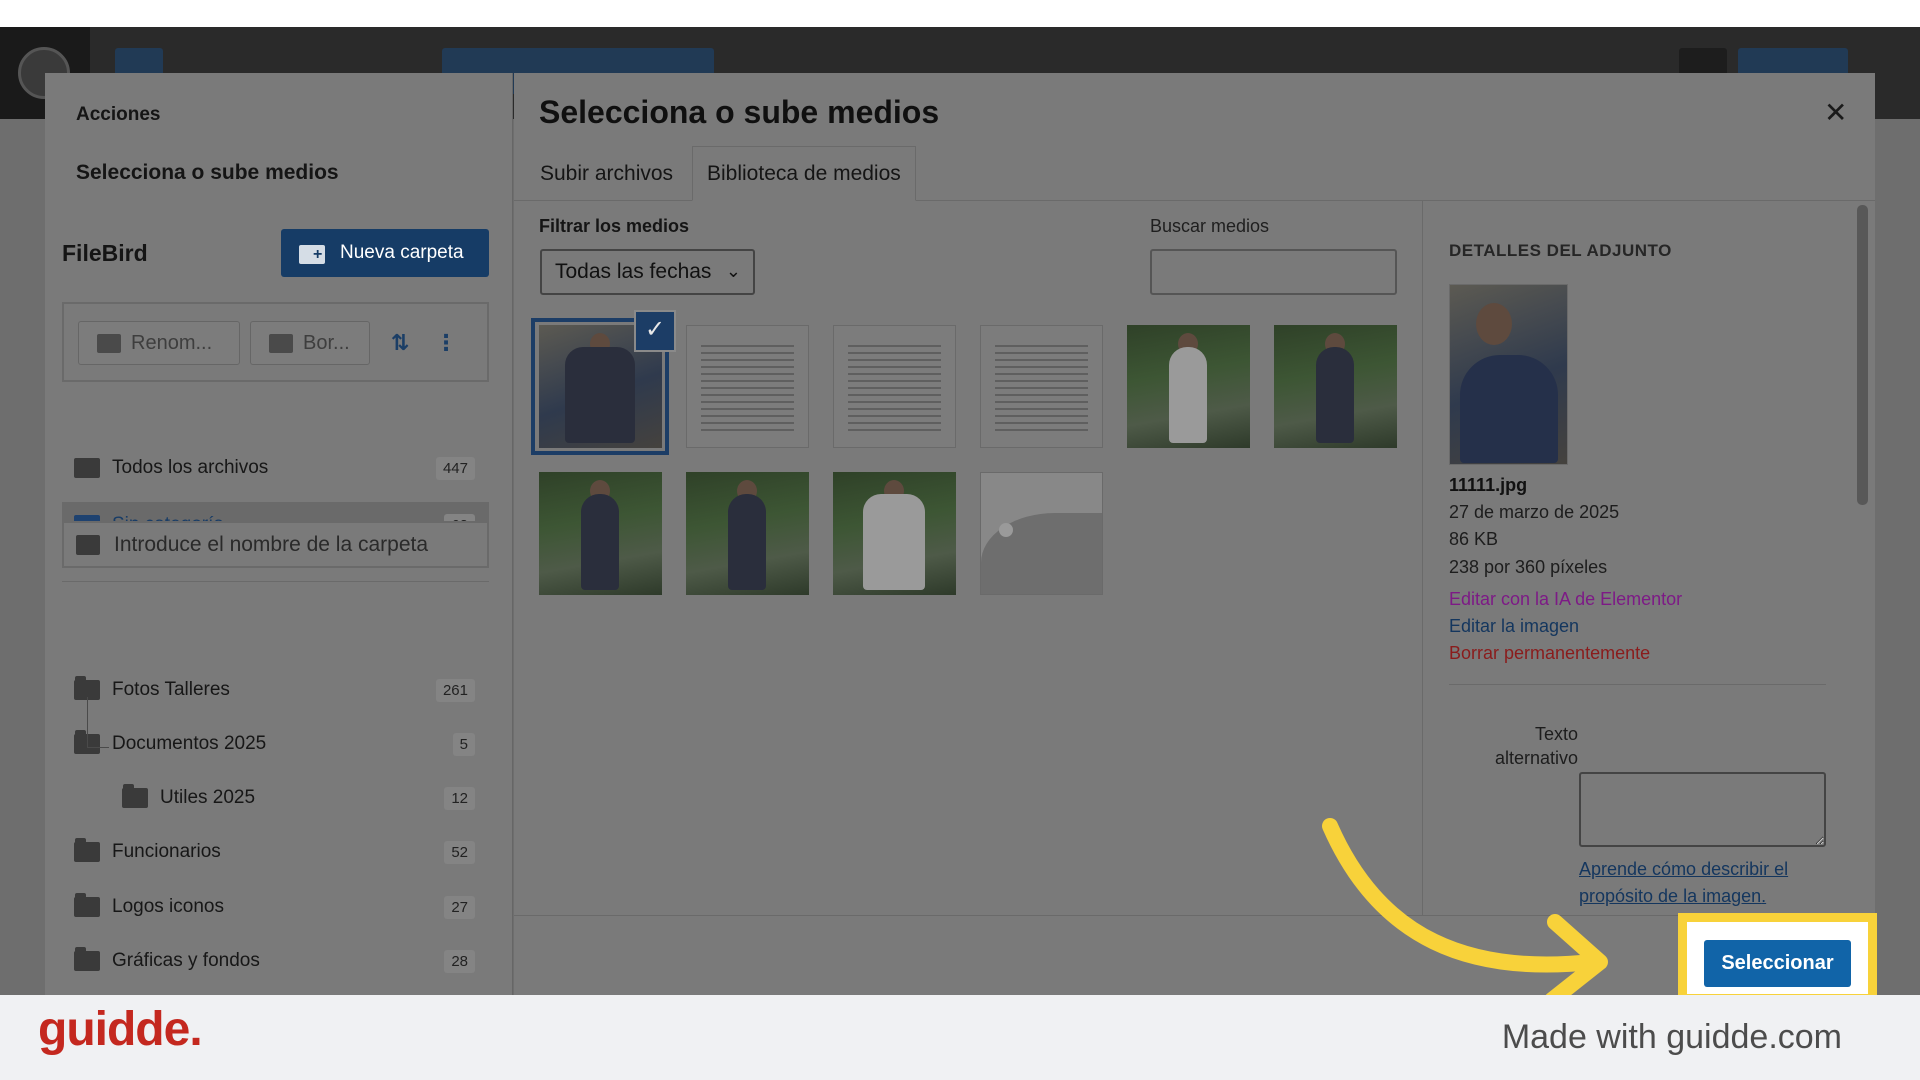 The width and height of the screenshot is (1920, 1080). What do you see at coordinates (1465, 913) in the screenshot?
I see `pointer-arrow-icon` at bounding box center [1465, 913].